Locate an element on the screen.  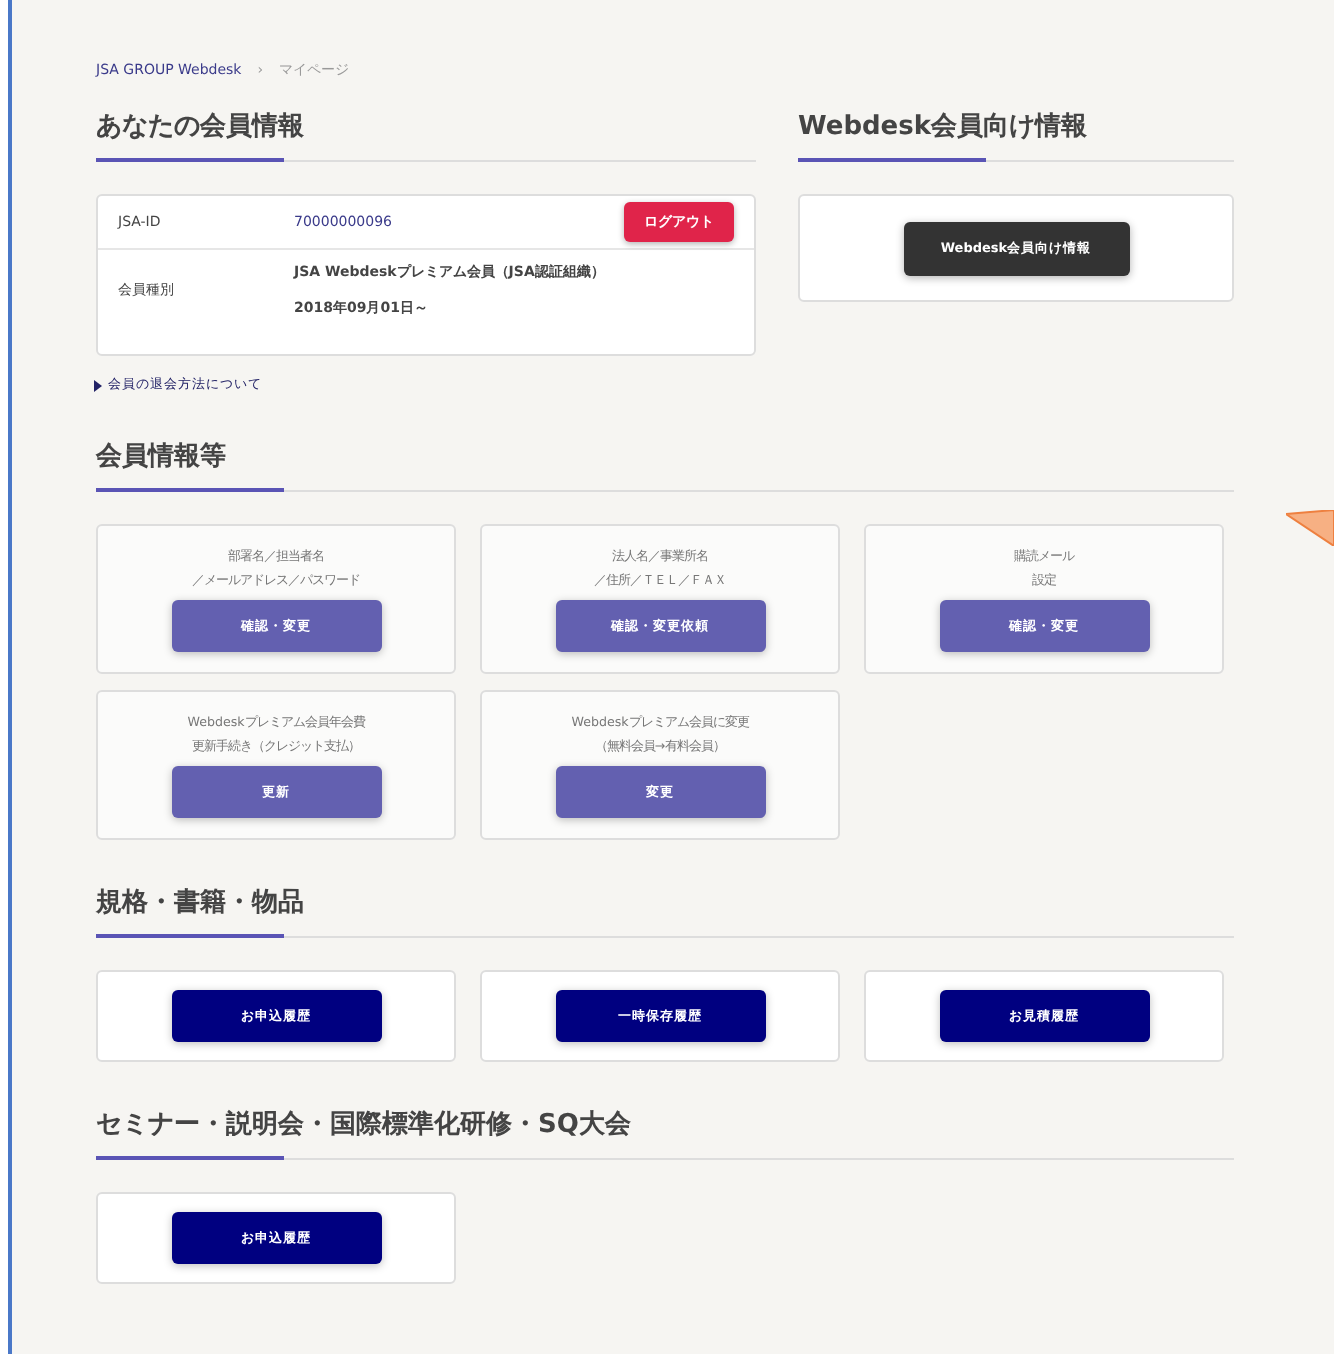
section-heading: 規格・書籍・物品 is located at coordinates (665, 911).